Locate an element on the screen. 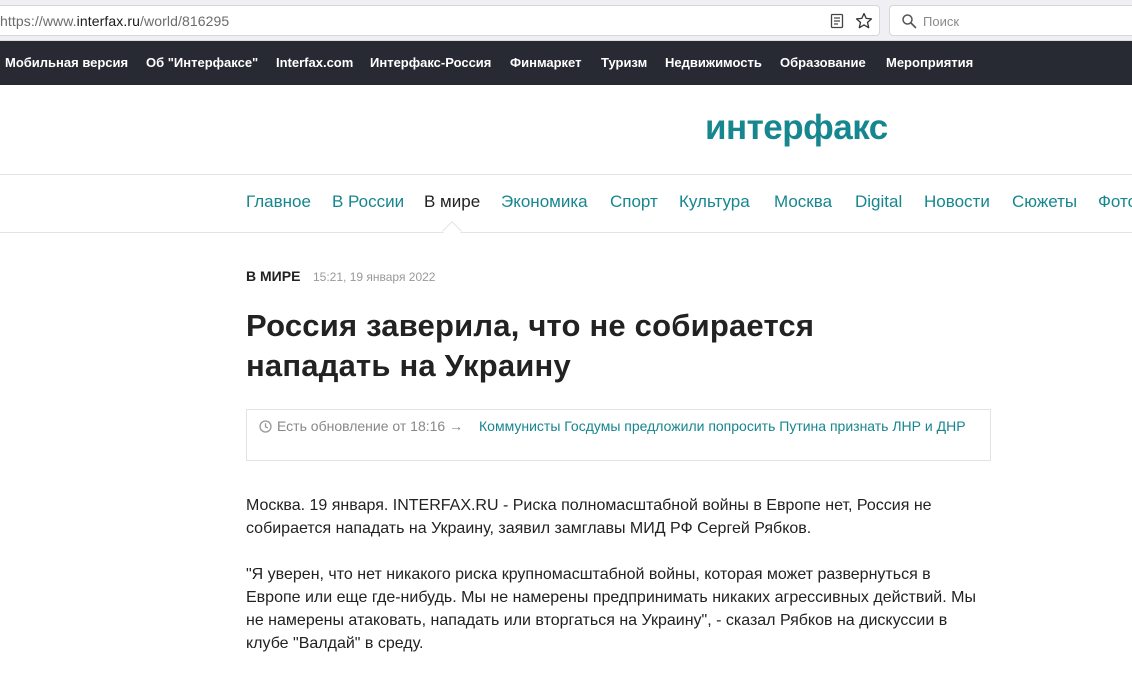 Image resolution: width=1132 pixels, height=679 pixels. section-nav-news: Новости is located at coordinates (957, 202).